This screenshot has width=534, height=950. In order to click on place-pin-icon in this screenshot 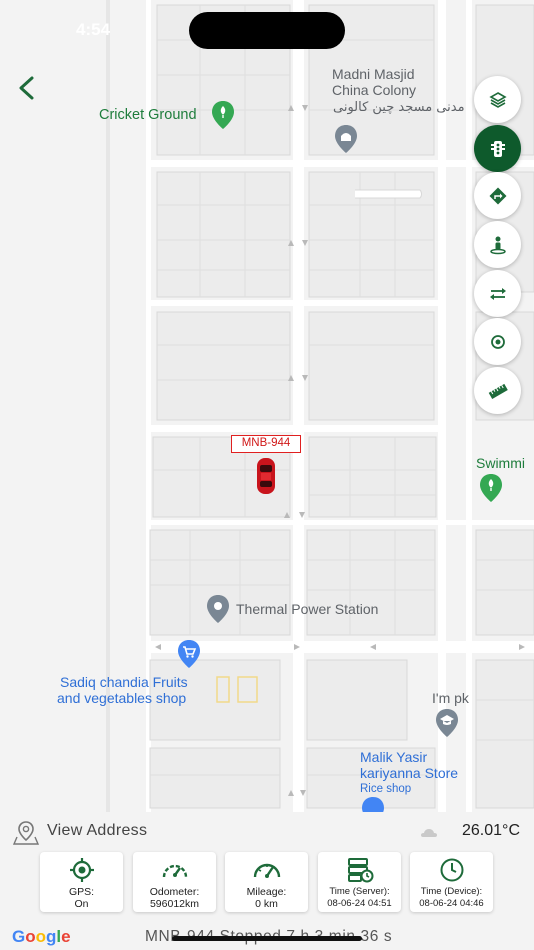, I will do `click(218, 609)`.